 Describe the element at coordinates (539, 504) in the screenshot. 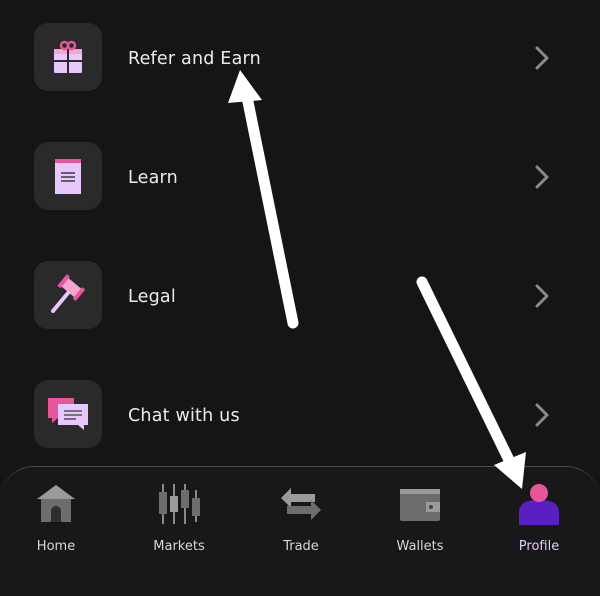

I see `profile-icon` at that location.